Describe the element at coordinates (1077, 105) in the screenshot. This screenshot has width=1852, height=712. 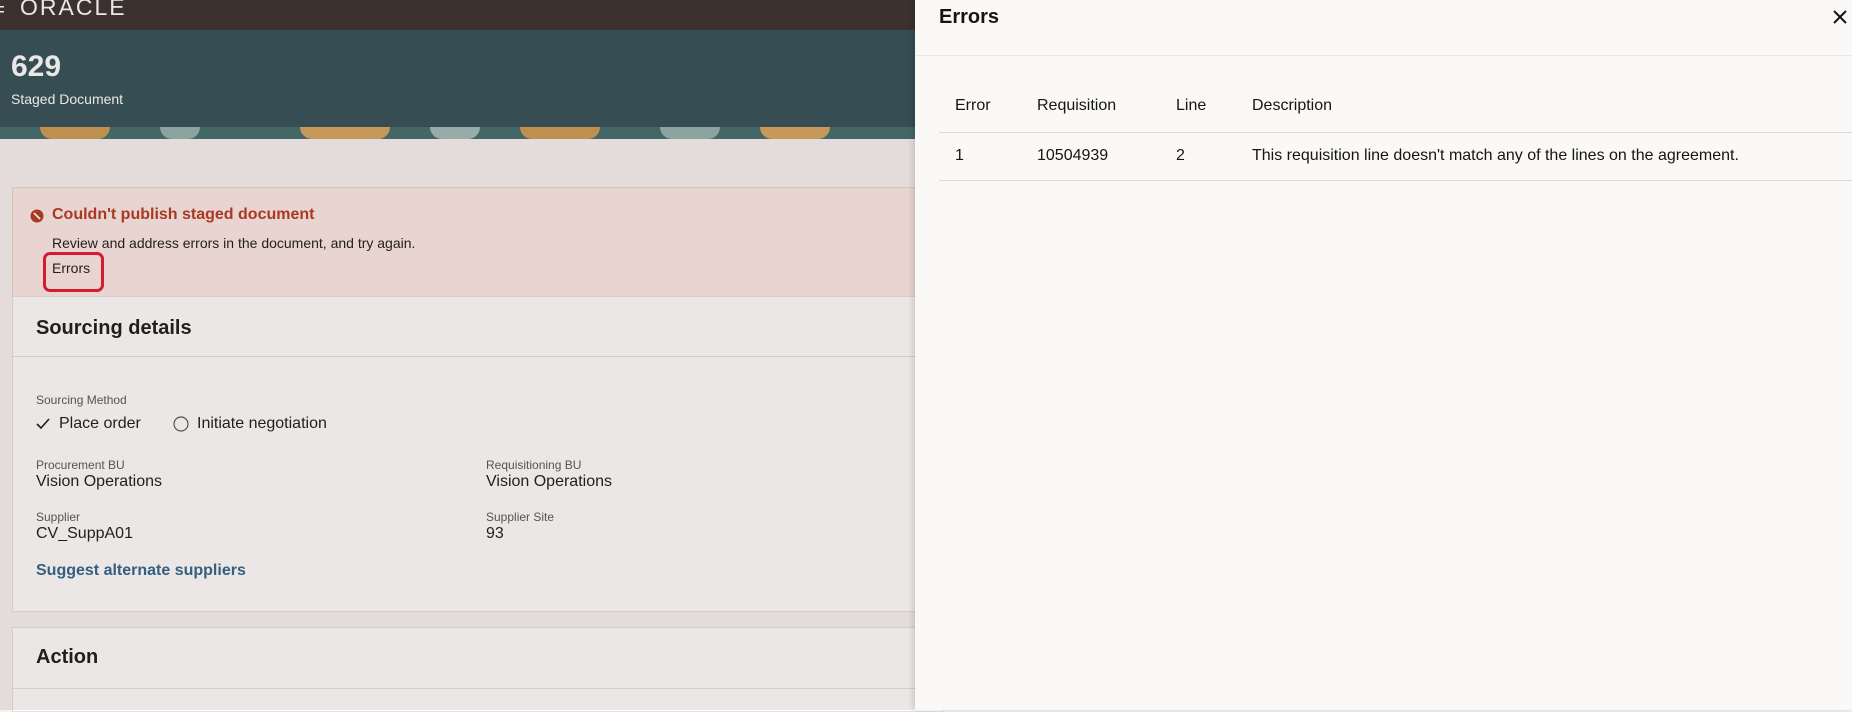
I see `column-header-requisition: Requisition` at that location.